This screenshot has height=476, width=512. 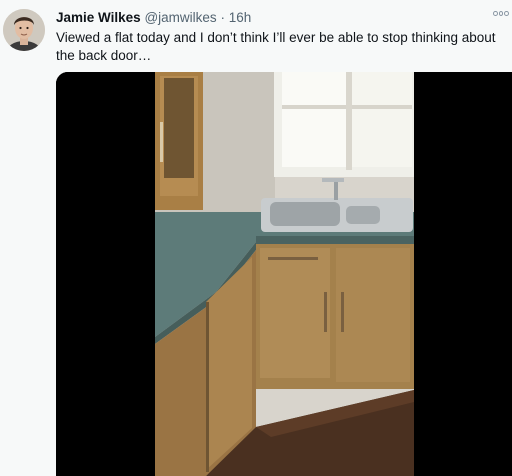 I want to click on timestamp: 16h, so click(x=240, y=17).